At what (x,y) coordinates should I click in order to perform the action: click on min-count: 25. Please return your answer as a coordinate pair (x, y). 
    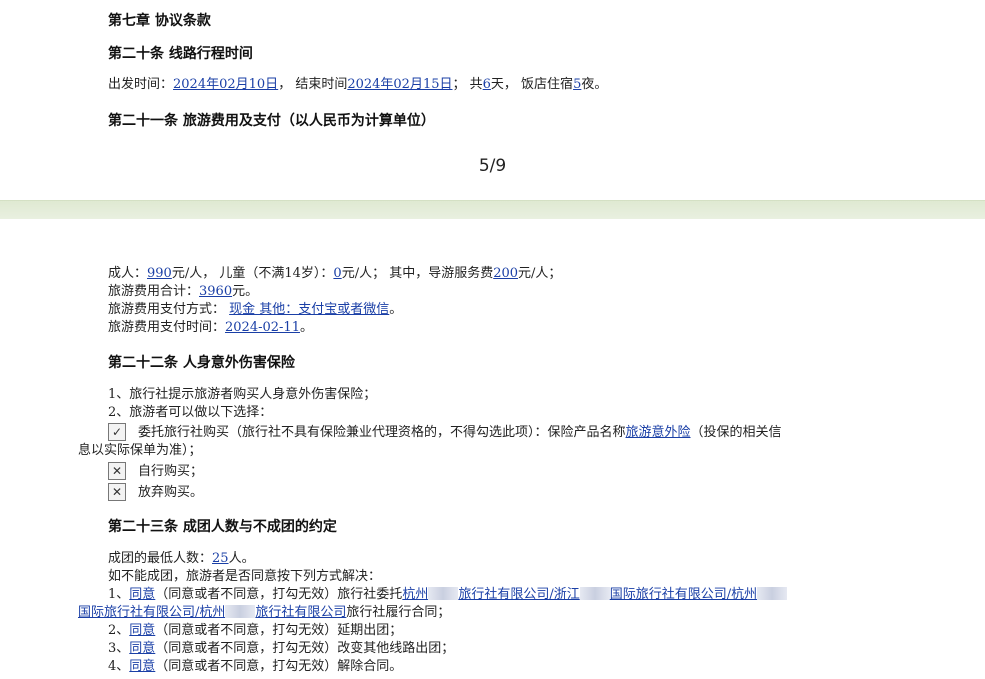
    Looking at the image, I should click on (220, 558).